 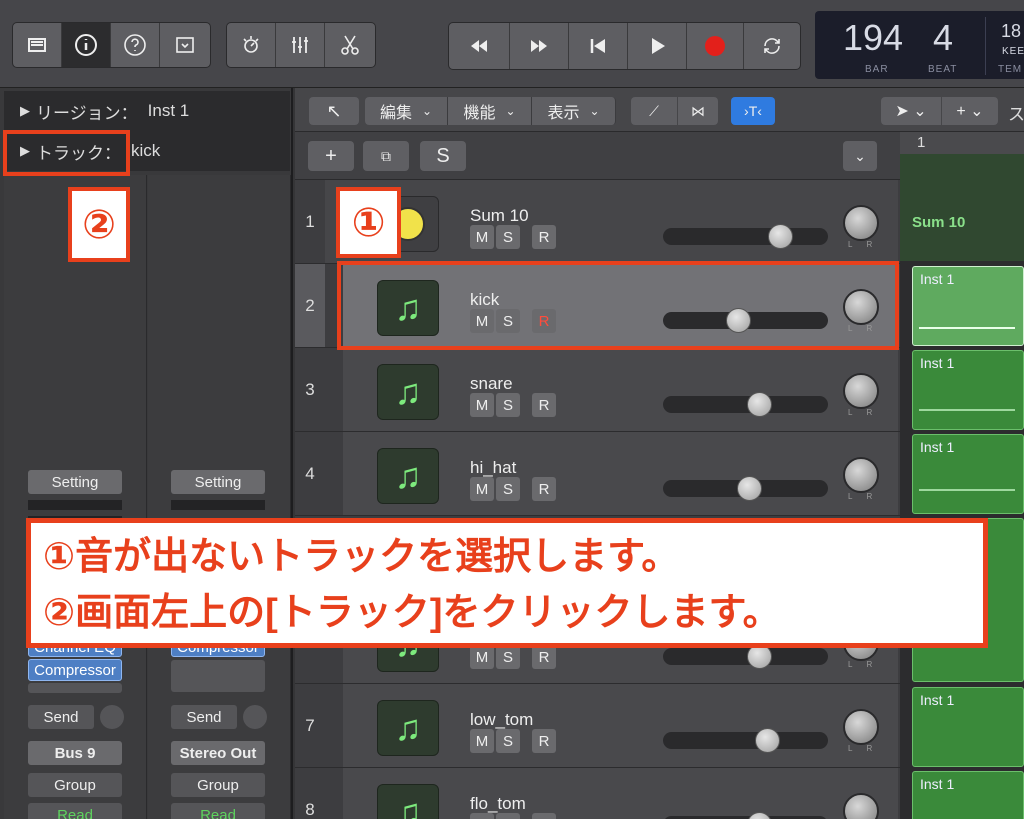 What do you see at coordinates (962, 143) in the screenshot?
I see `ruler: 1` at bounding box center [962, 143].